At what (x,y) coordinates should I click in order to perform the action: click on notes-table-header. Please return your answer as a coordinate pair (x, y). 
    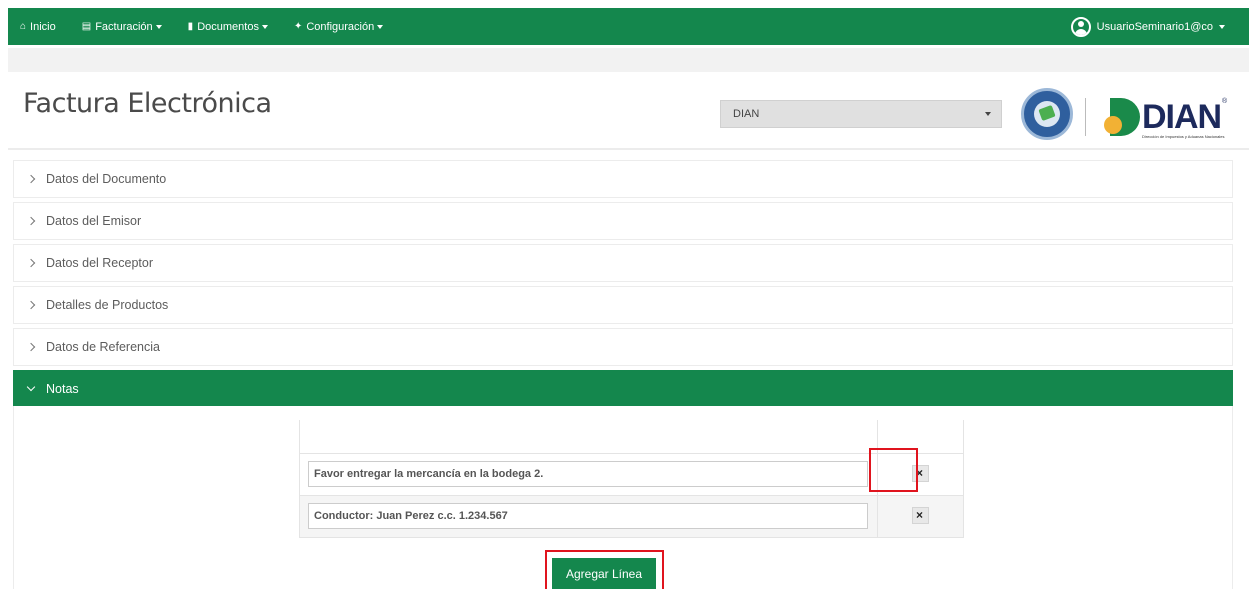
    Looking at the image, I should click on (632, 437).